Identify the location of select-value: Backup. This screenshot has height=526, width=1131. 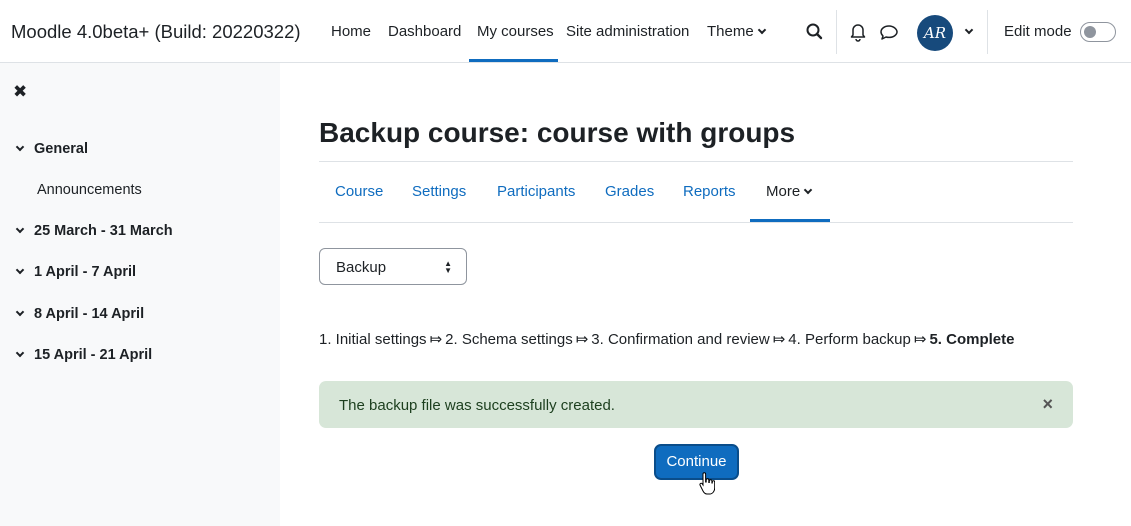
(361, 267).